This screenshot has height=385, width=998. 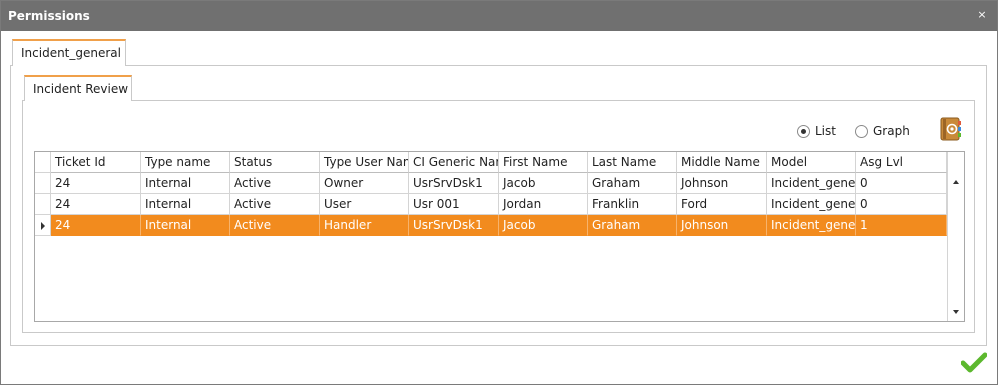 I want to click on radio-list-option: List, so click(x=816, y=131).